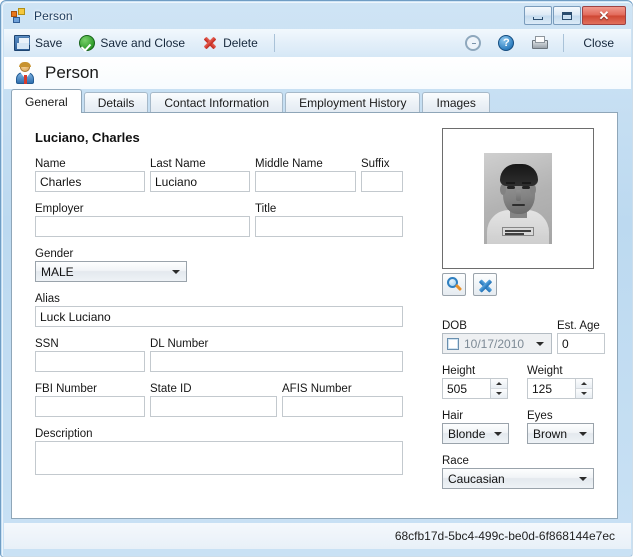  What do you see at coordinates (453, 416) in the screenshot?
I see `hair-label: Hair` at bounding box center [453, 416].